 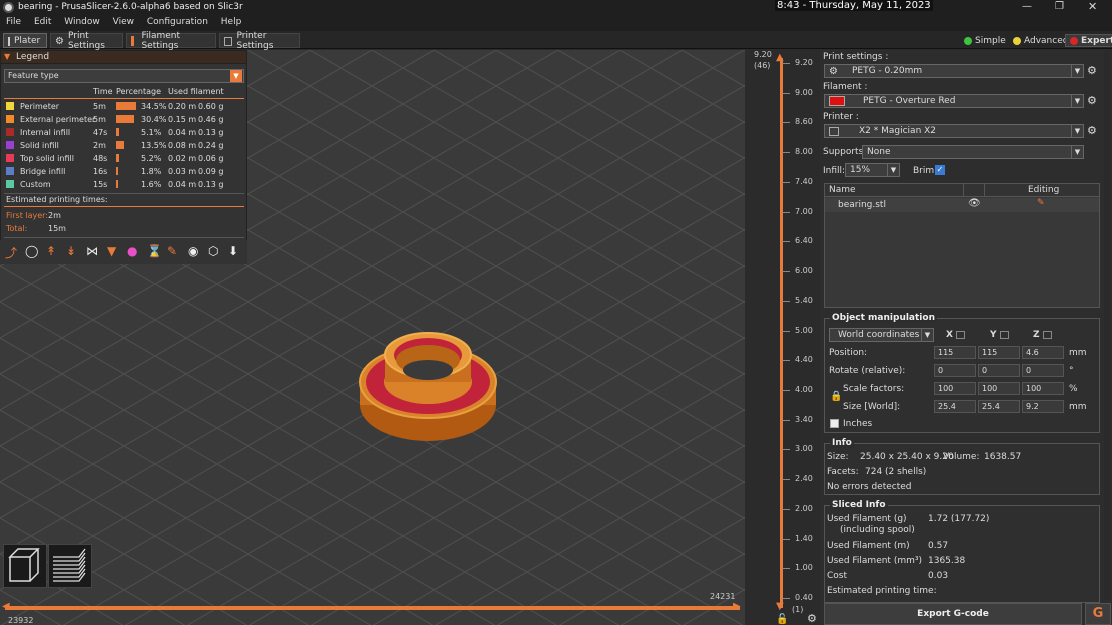 I want to click on custom-gcode-icon: ✎, so click(x=172, y=251).